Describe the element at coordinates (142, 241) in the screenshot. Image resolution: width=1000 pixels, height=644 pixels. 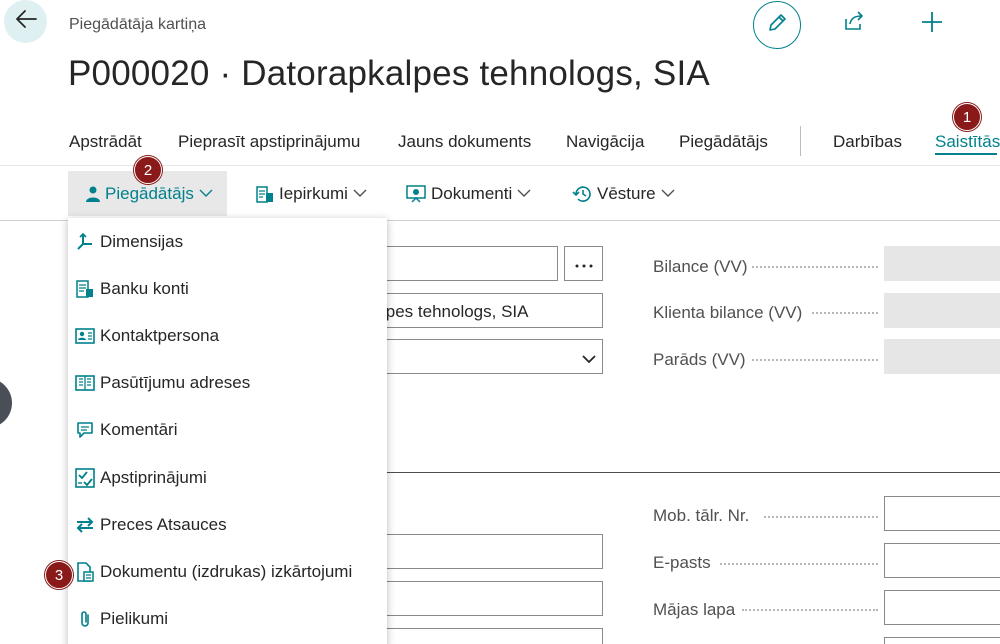
I see `menu-item-label: Dimensijas` at that location.